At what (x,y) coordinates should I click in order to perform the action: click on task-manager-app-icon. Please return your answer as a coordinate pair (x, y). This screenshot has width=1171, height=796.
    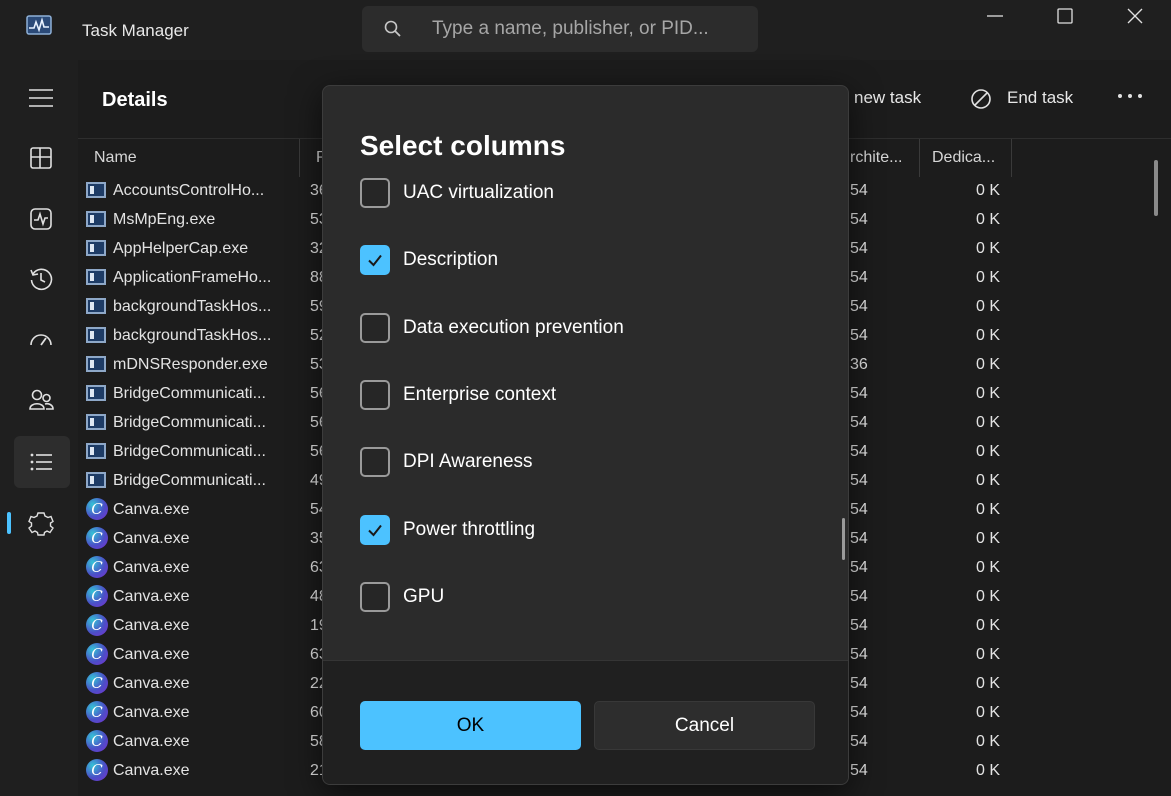
    Looking at the image, I should click on (39, 25).